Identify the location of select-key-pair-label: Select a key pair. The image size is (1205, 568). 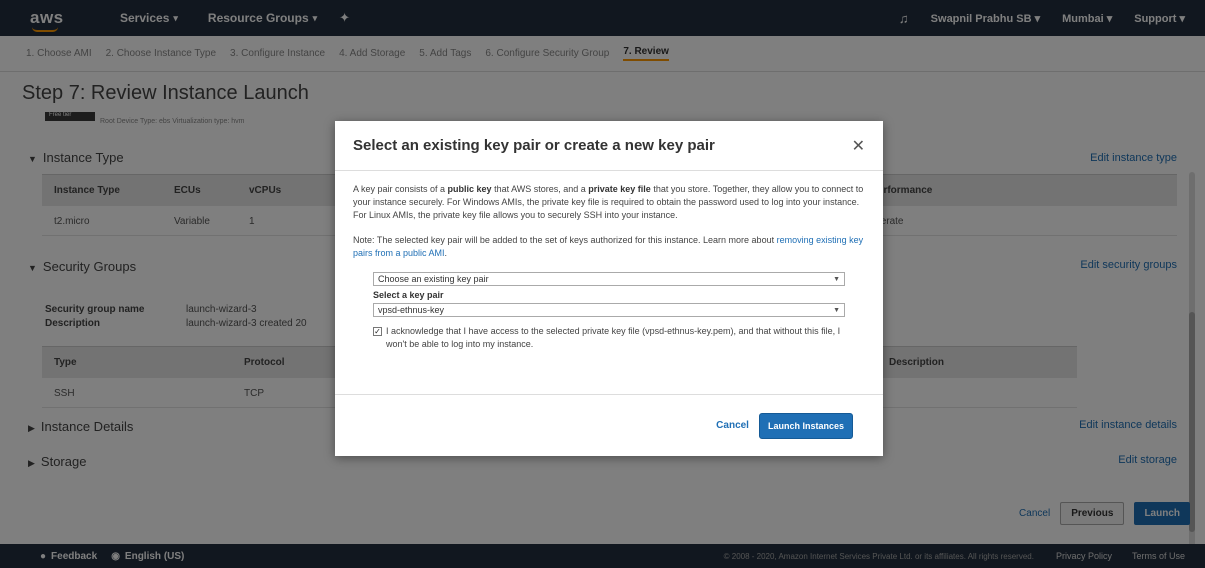
(408, 295).